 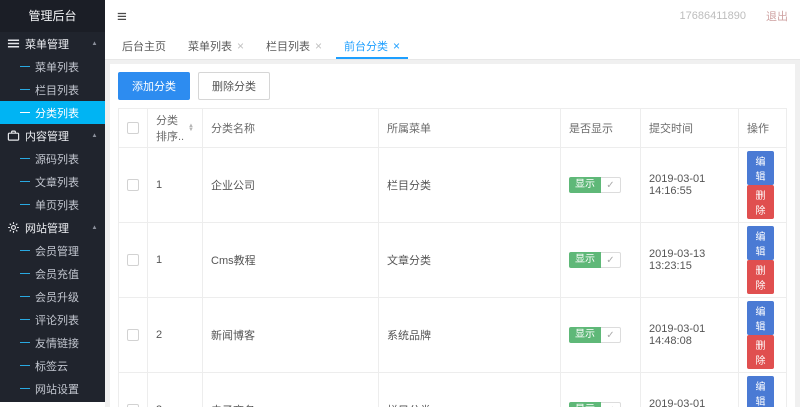 I want to click on column-header-time: 提交时间, so click(x=689, y=128).